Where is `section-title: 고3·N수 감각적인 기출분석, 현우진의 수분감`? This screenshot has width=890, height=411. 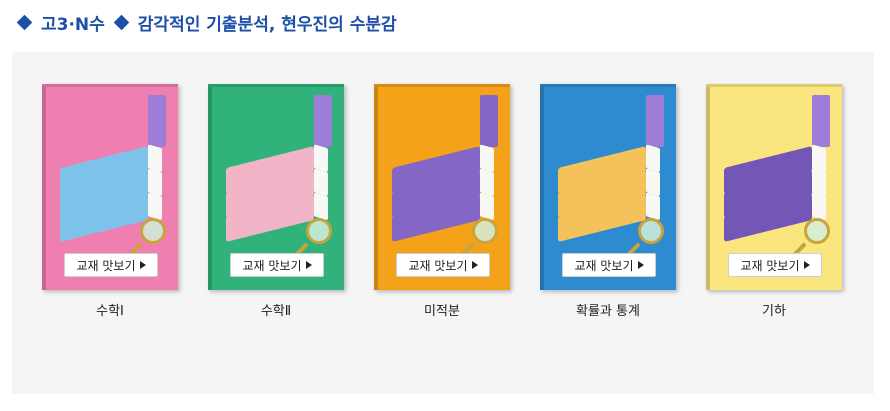
section-title: 고3·N수 감각적인 기출분석, 현우진의 수분감 is located at coordinates (205, 22).